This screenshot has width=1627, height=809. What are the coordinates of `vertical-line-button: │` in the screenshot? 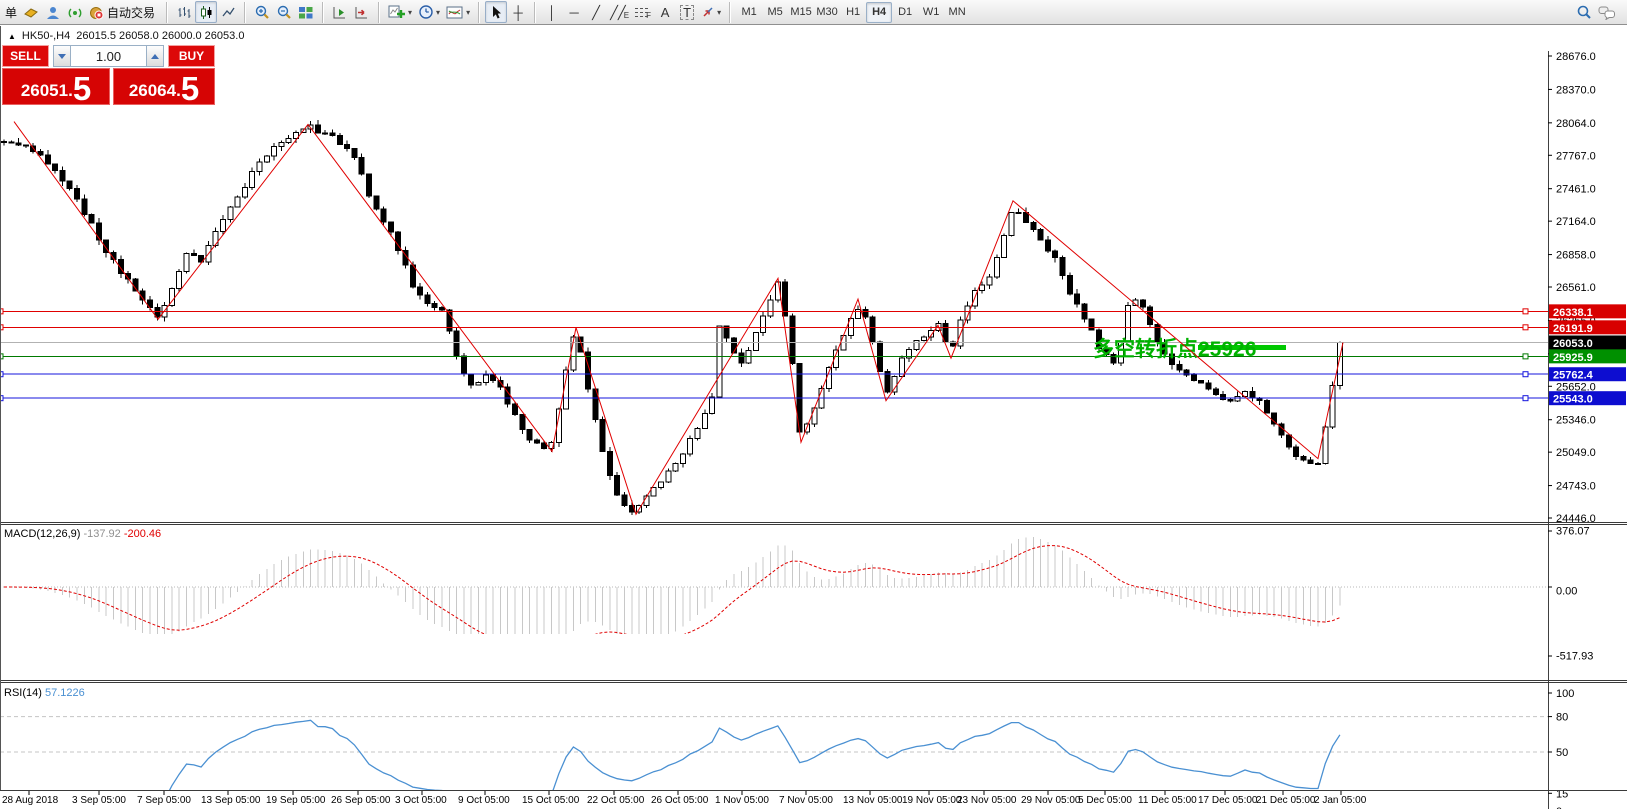 It's located at (552, 12).